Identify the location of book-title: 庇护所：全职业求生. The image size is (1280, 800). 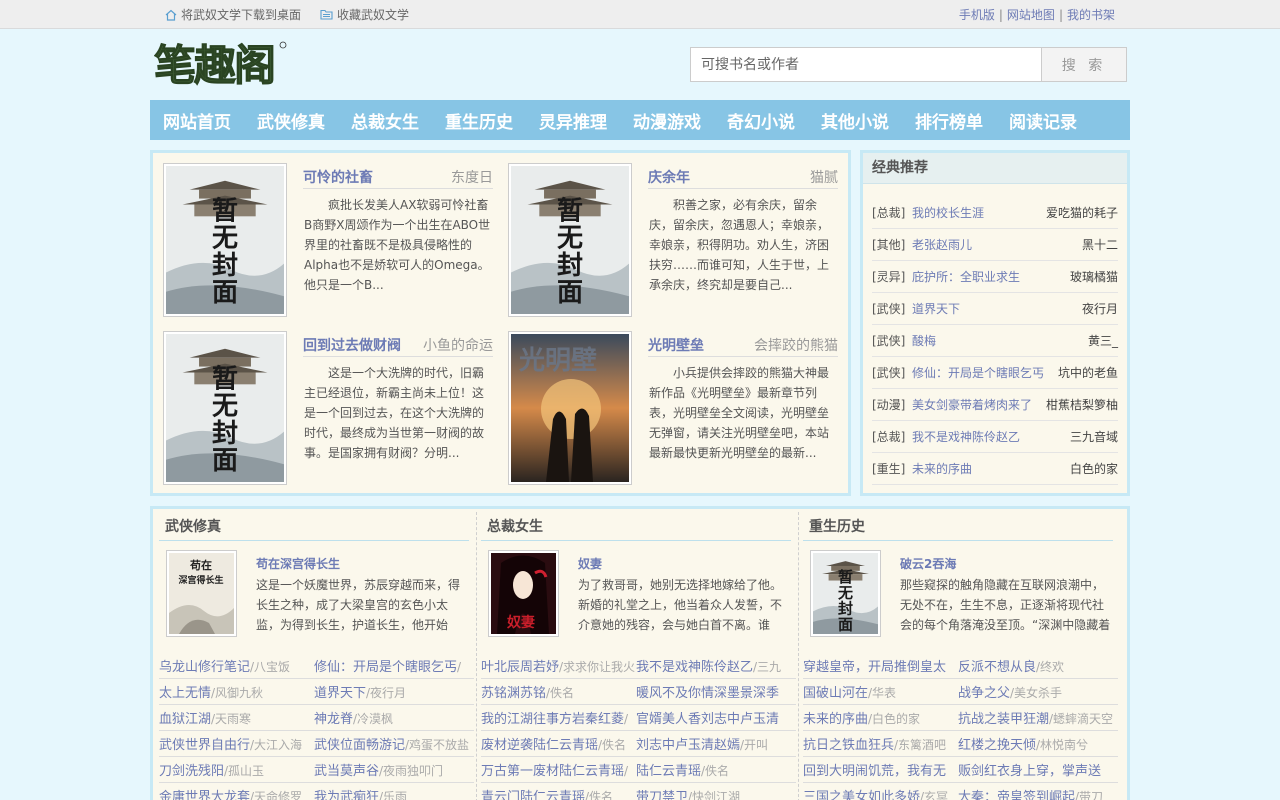
(966, 276).